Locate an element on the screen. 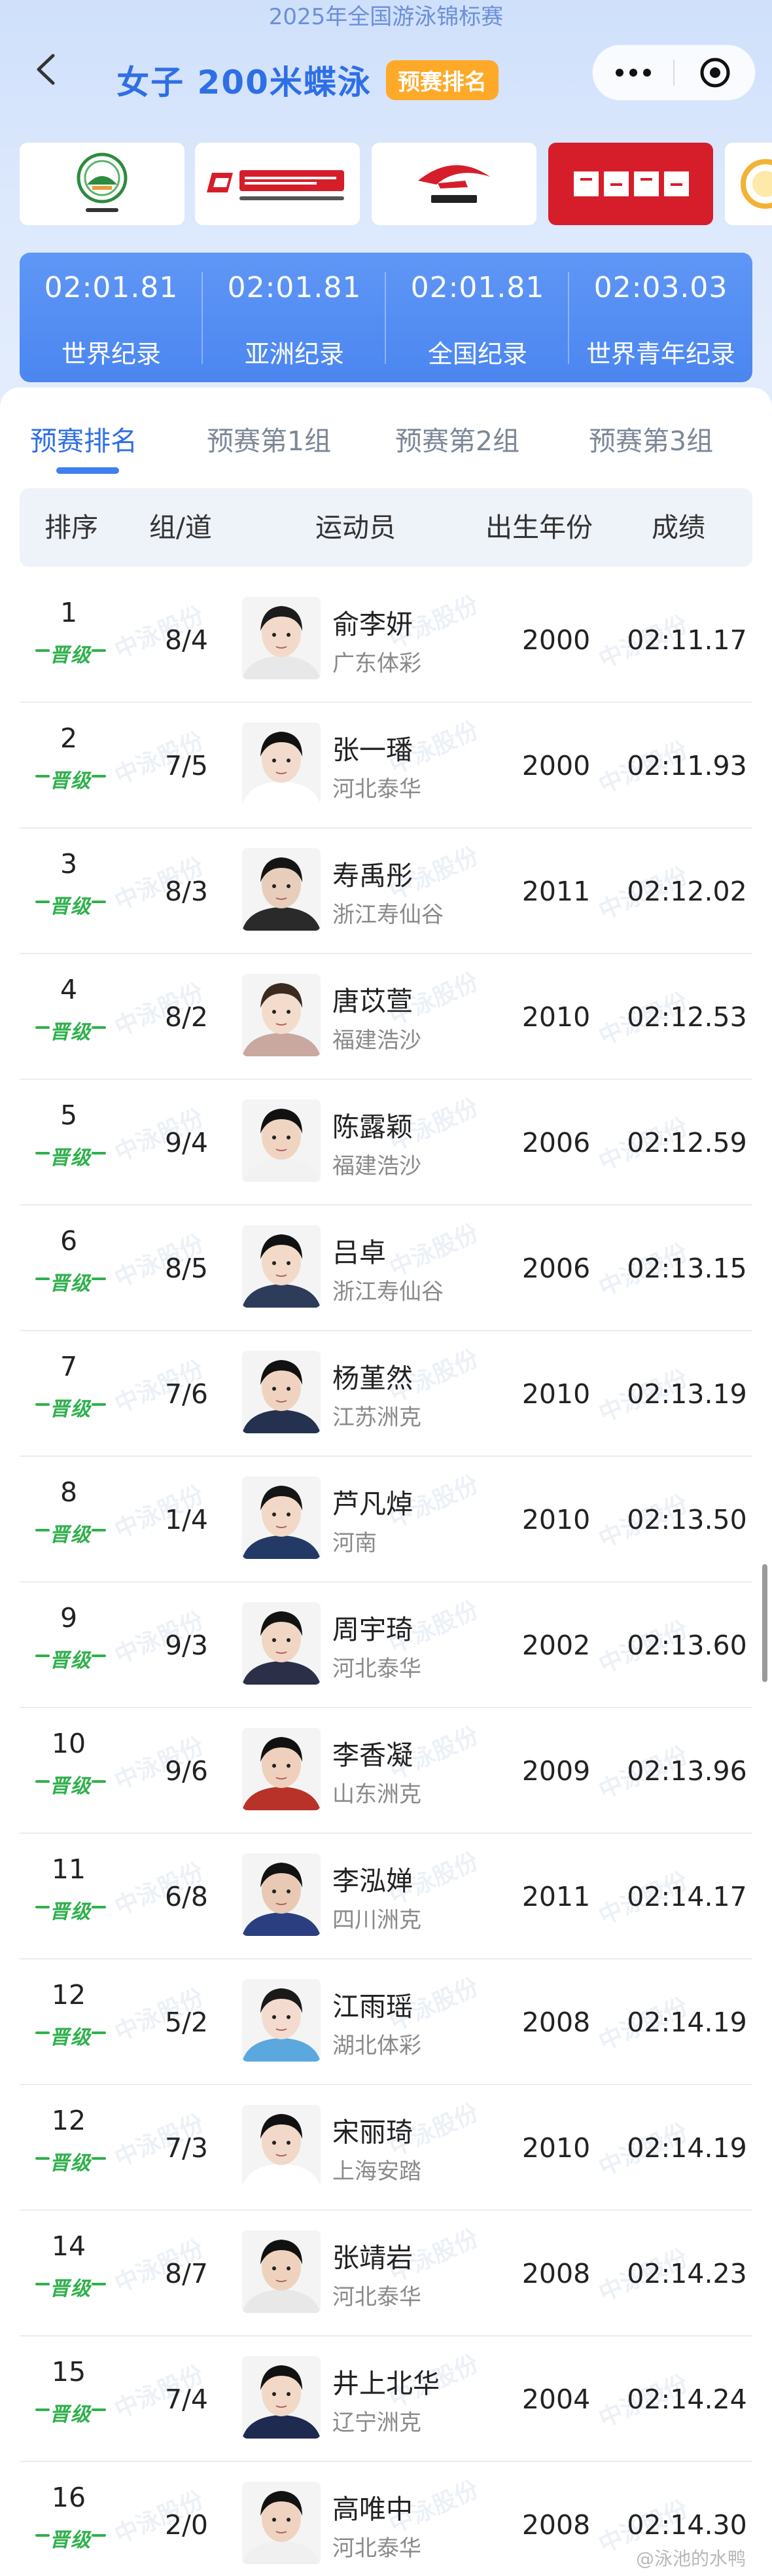 The height and width of the screenshot is (2576, 772). rank-cell: 2 is located at coordinates (69, 738).